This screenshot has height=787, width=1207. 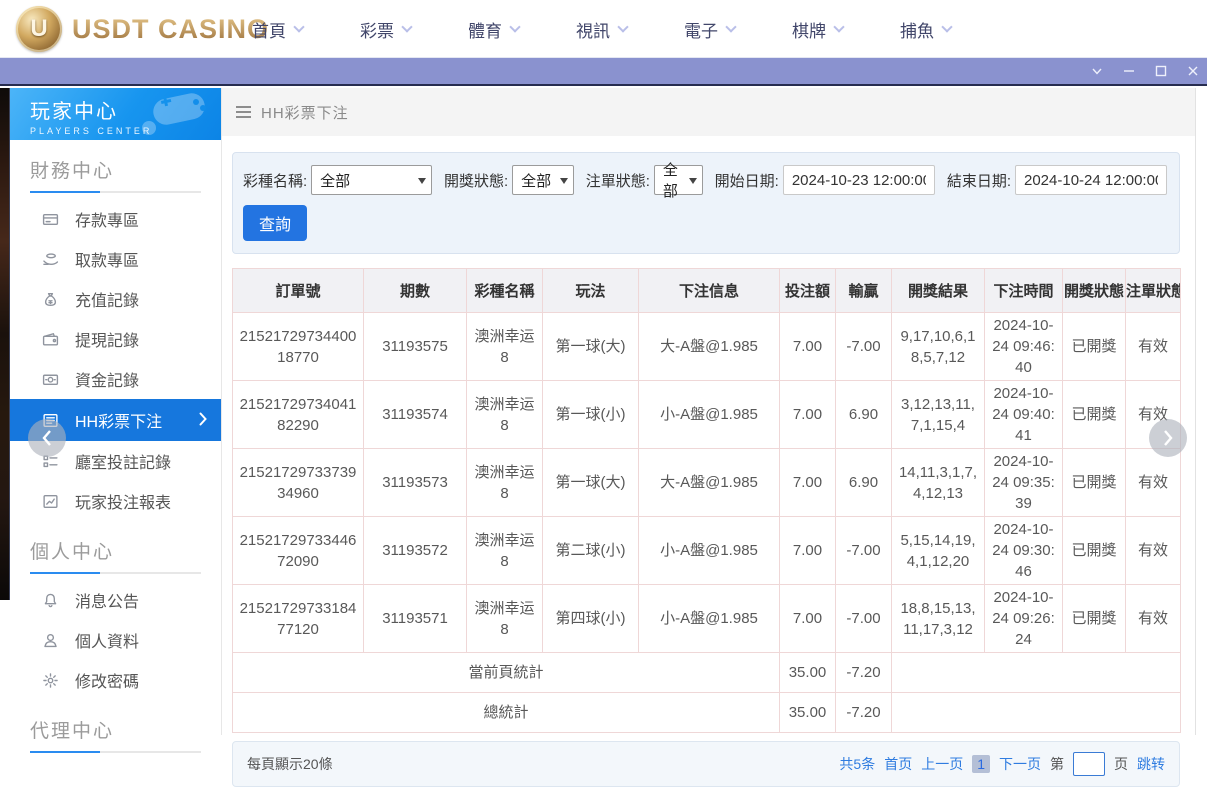 I want to click on jump-prefix-text: 第, so click(x=1057, y=764).